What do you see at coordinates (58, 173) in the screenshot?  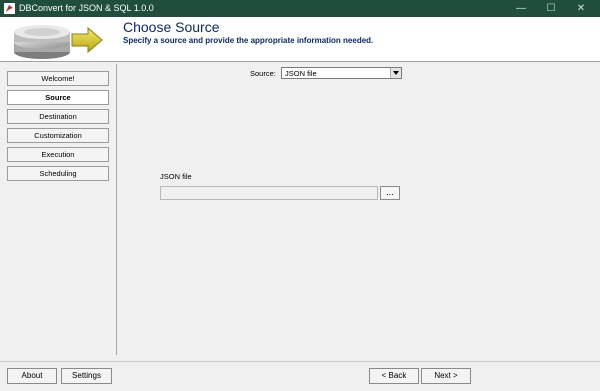 I see `sidebar-item-scheduling: Scheduling` at bounding box center [58, 173].